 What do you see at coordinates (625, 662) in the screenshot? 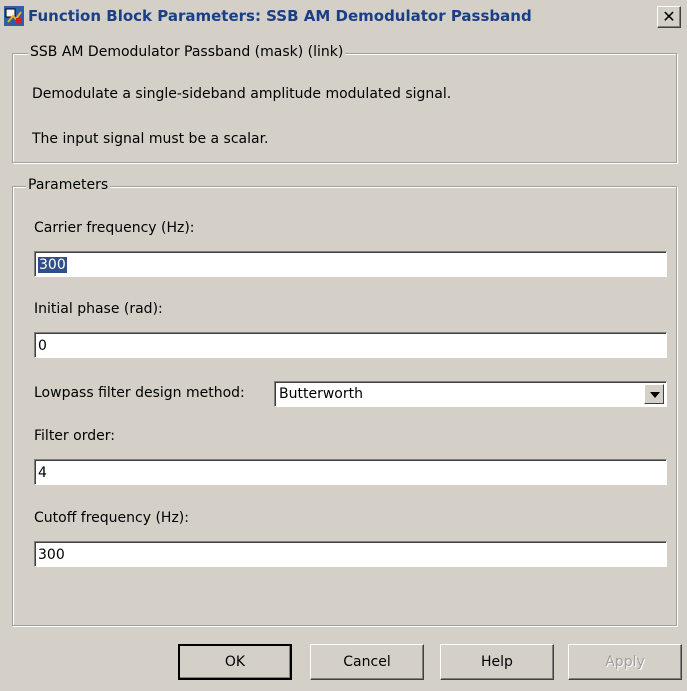
I see `apply-button: Apply` at bounding box center [625, 662].